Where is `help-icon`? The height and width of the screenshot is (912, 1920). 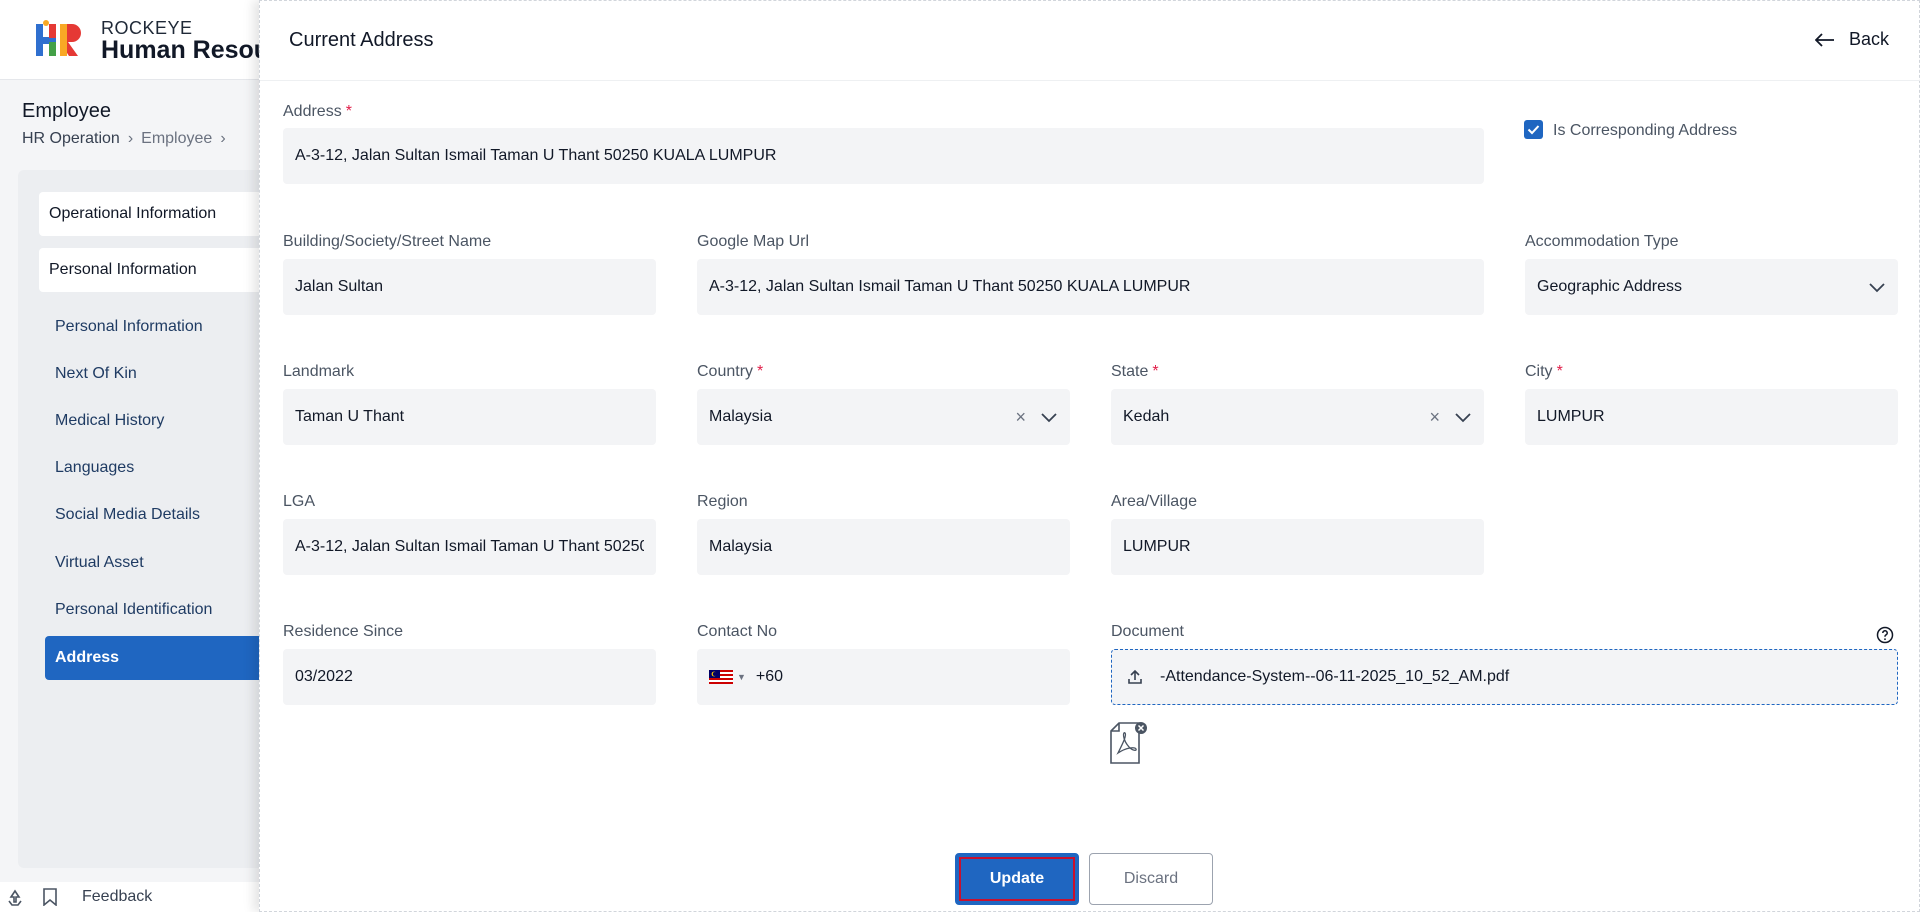
help-icon is located at coordinates (1885, 635).